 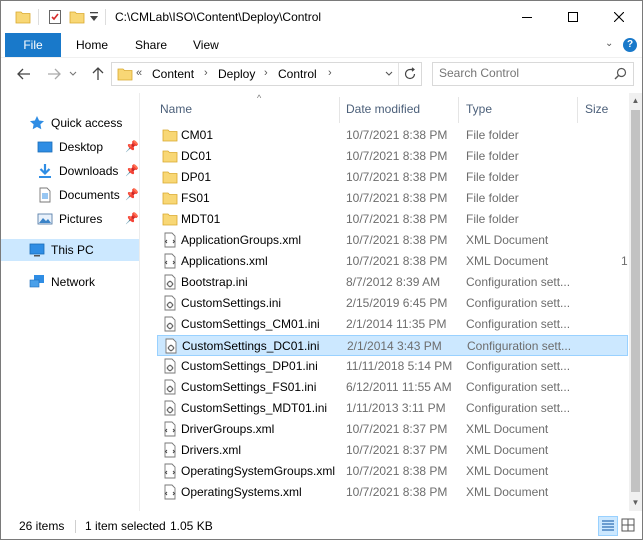 I want to click on scroll-thumb, so click(x=635, y=301).